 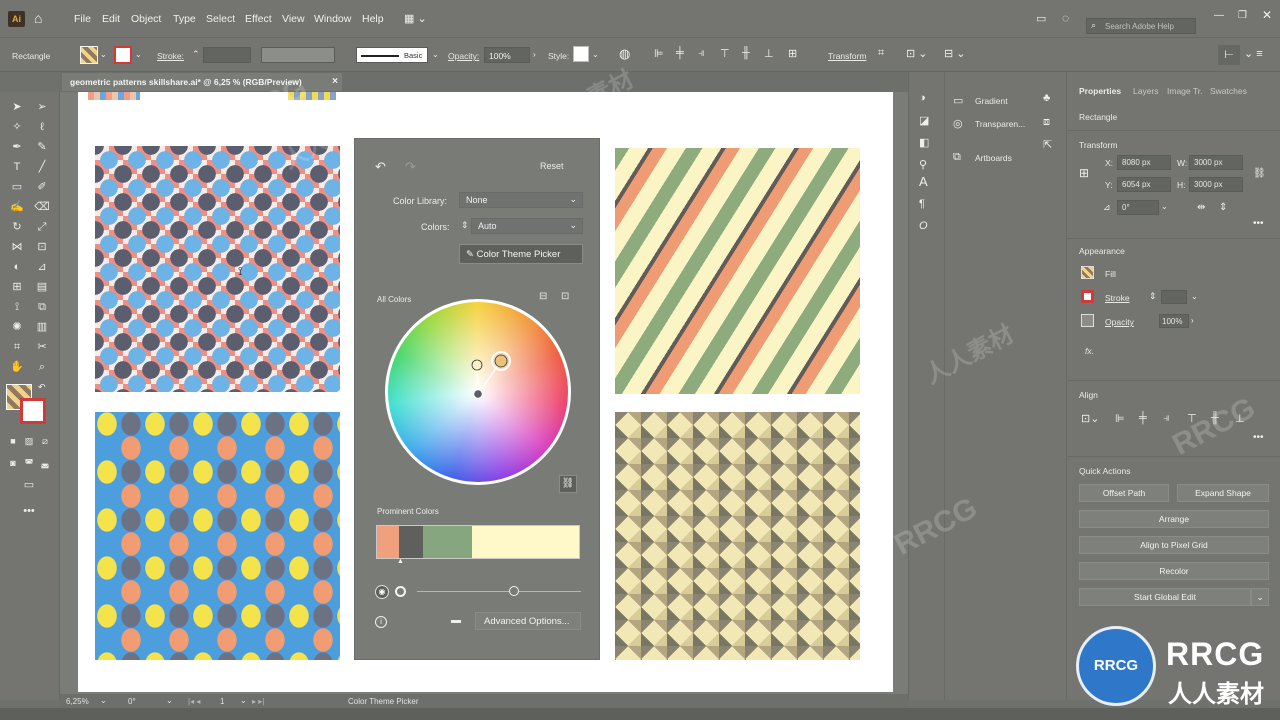 What do you see at coordinates (1144, 184) in the screenshot?
I see `y-field: 6054 px` at bounding box center [1144, 184].